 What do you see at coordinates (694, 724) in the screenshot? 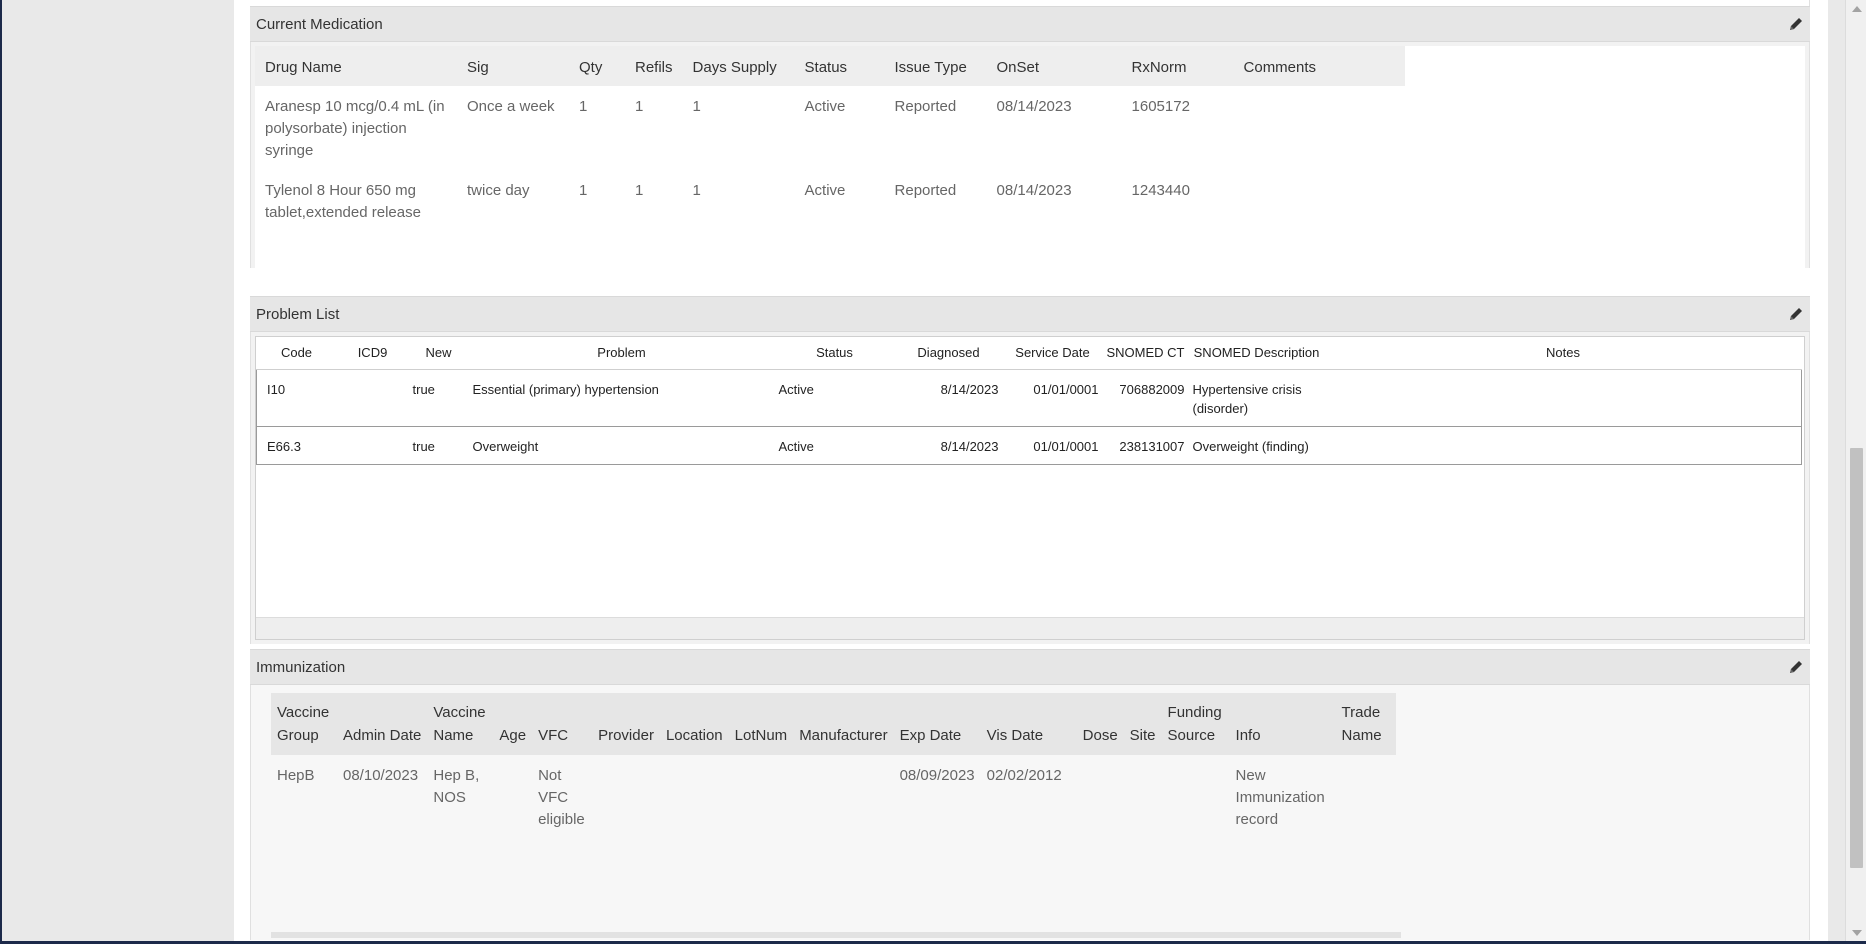
I see `col-location: Location` at bounding box center [694, 724].